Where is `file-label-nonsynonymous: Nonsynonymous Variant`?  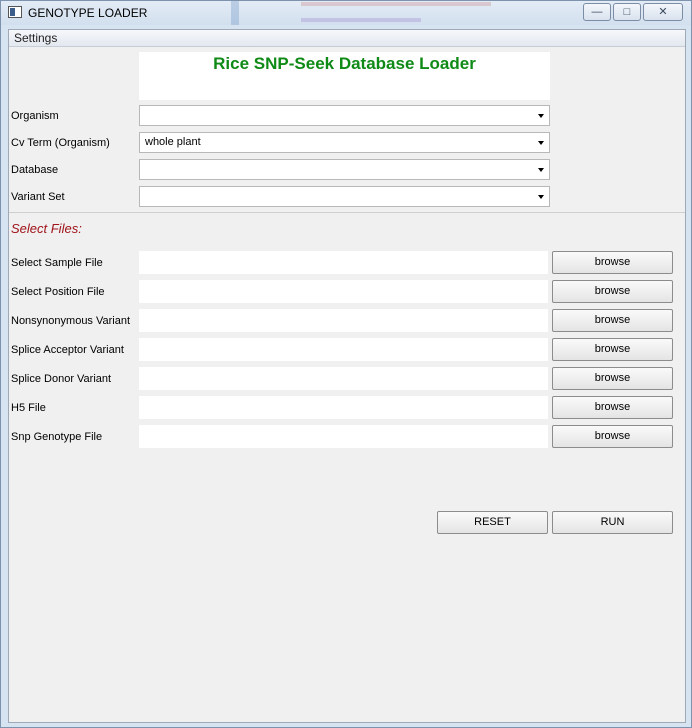 file-label-nonsynonymous: Nonsynonymous Variant is located at coordinates (71, 321).